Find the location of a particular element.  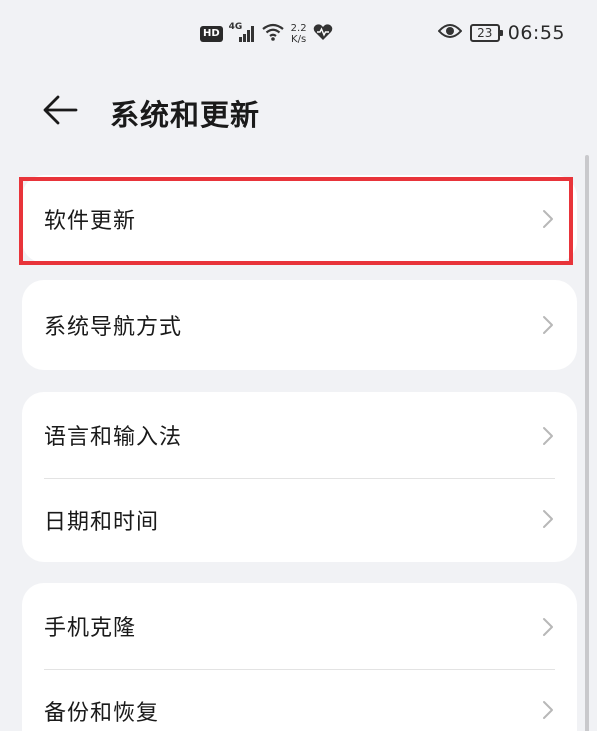

list-item-date-time: 日期和时间 is located at coordinates (299, 520).